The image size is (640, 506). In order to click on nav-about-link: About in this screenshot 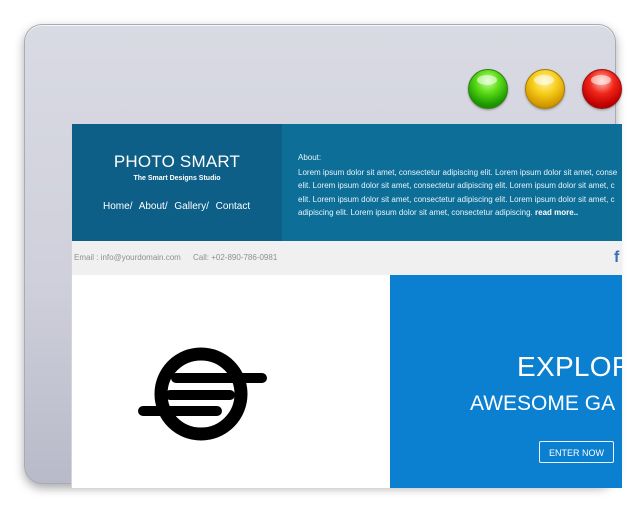, I will do `click(152, 206)`.